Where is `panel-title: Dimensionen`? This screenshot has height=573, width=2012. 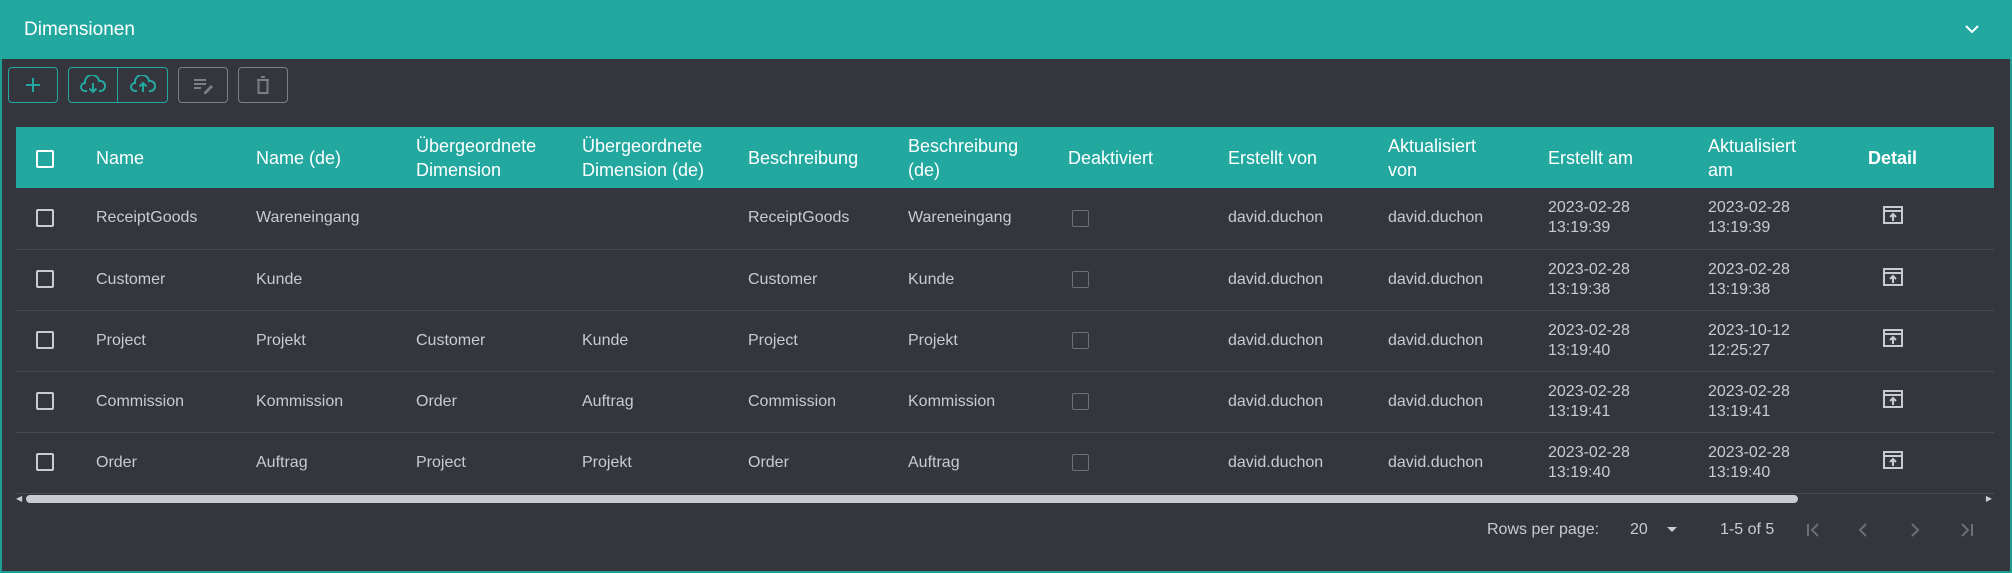
panel-title: Dimensionen is located at coordinates (79, 29).